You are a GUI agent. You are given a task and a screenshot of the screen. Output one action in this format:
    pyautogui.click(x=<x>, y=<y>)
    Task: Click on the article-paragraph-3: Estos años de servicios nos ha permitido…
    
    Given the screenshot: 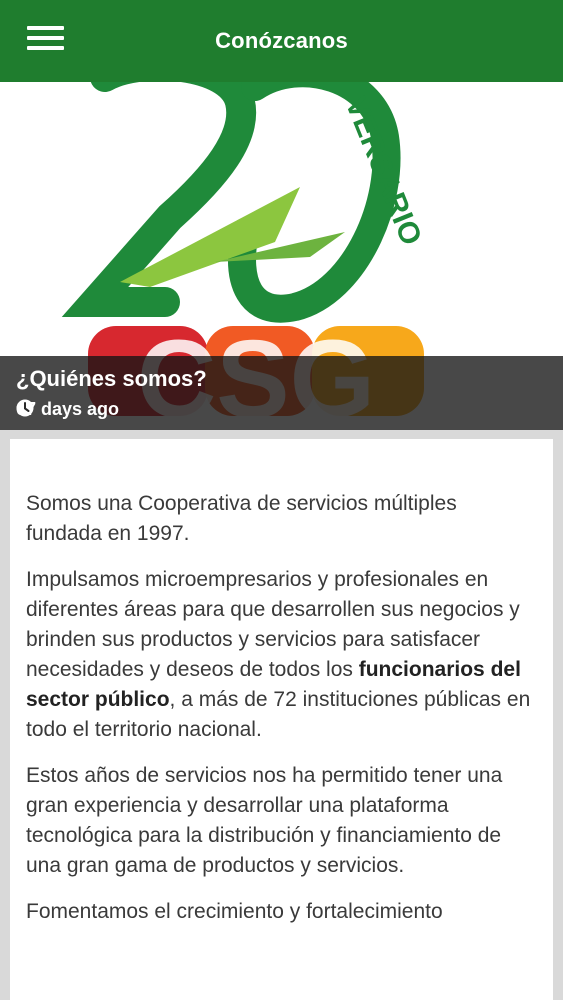 What is the action you would take?
    pyautogui.click(x=264, y=820)
    